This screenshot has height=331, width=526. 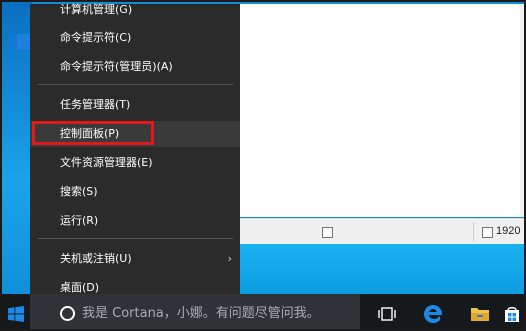 What do you see at coordinates (96, 258) in the screenshot?
I see `menu-item-label: 关机或注销(U)` at bounding box center [96, 258].